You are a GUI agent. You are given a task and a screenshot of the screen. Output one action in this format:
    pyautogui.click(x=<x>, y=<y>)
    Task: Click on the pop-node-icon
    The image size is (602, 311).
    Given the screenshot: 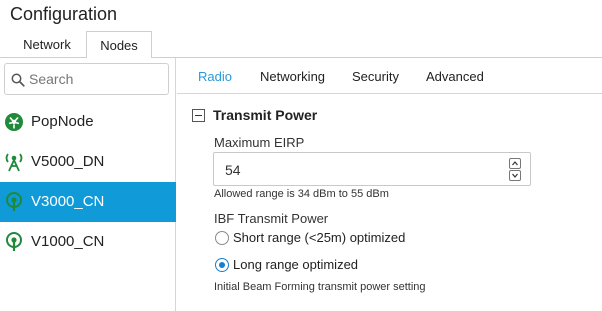 What is the action you would take?
    pyautogui.click(x=14, y=122)
    